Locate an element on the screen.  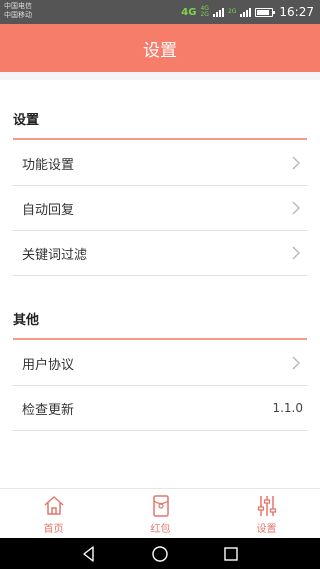
tab-label: 首页 is located at coordinates (53, 529).